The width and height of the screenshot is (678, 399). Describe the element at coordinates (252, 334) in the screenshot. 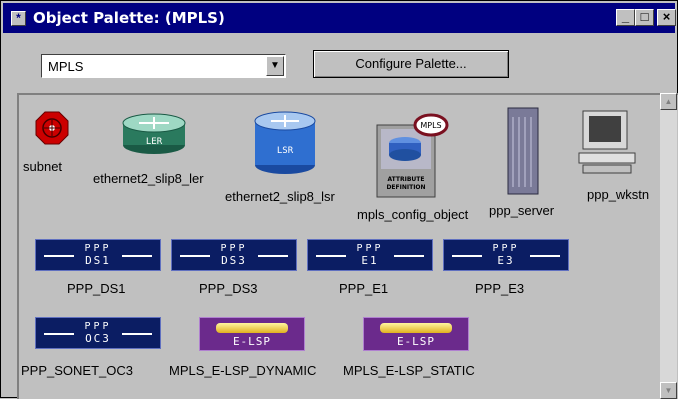

I see `palette-item-mpls-elsp-dynamic: E-LSP` at that location.